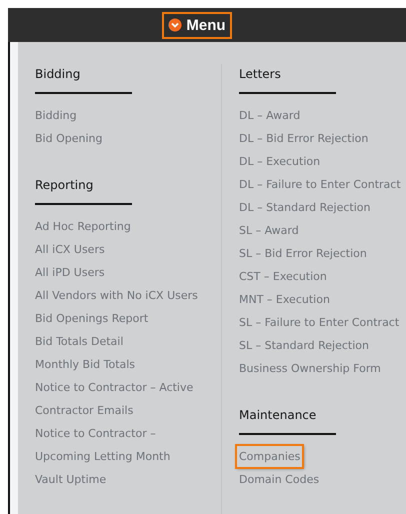 Image resolution: width=406 pixels, height=514 pixels. Describe the element at coordinates (70, 272) in the screenshot. I see `menu-item: All iPD Users` at that location.